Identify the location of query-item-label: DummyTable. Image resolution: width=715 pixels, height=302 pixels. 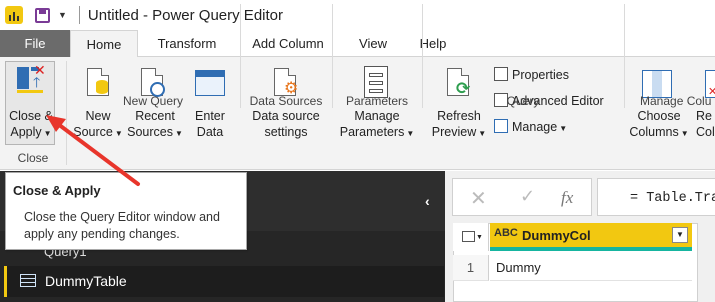
(86, 281).